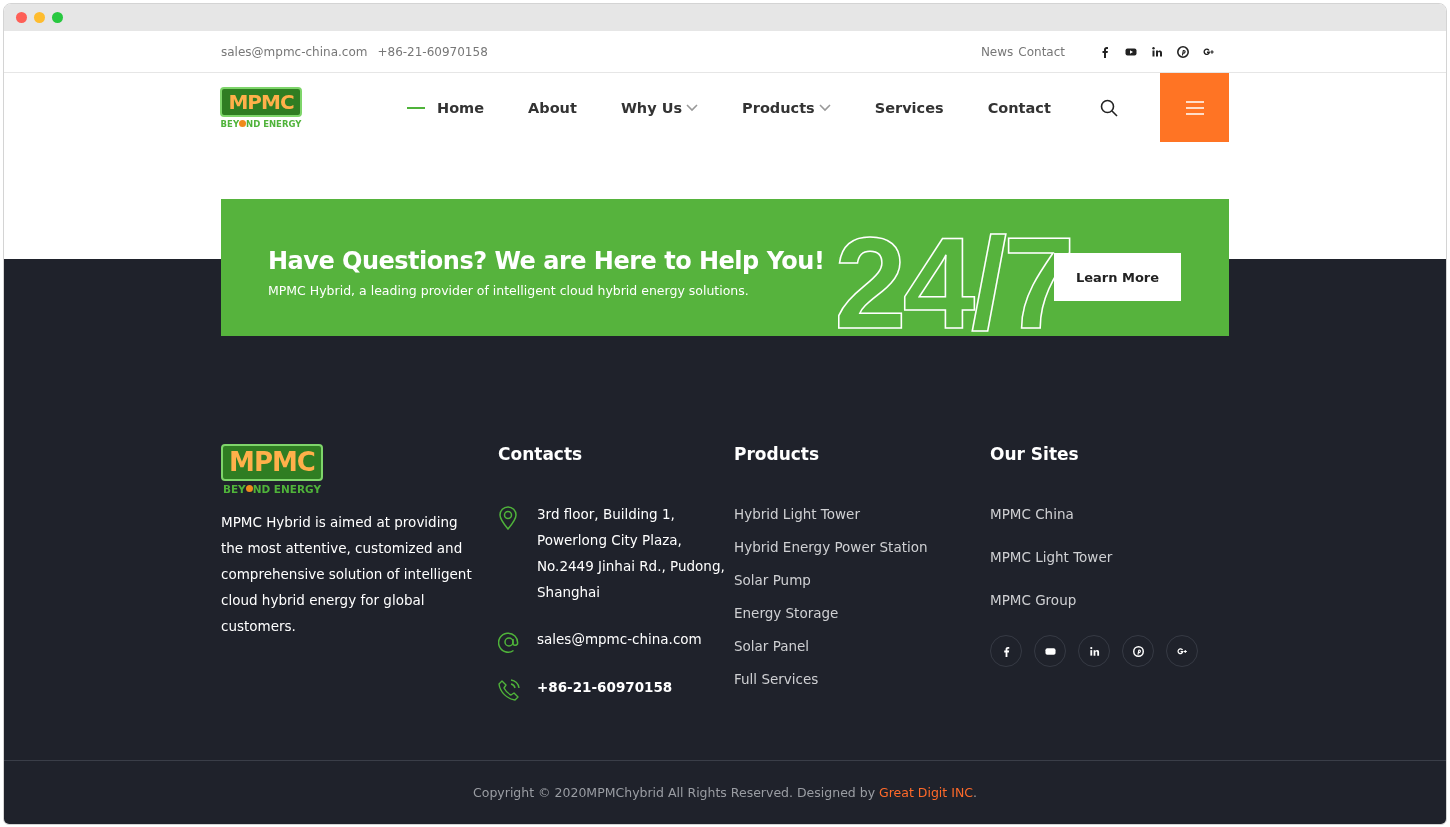 The height and width of the screenshot is (827, 1450). What do you see at coordinates (508, 518) in the screenshot?
I see `map-pin-icon` at bounding box center [508, 518].